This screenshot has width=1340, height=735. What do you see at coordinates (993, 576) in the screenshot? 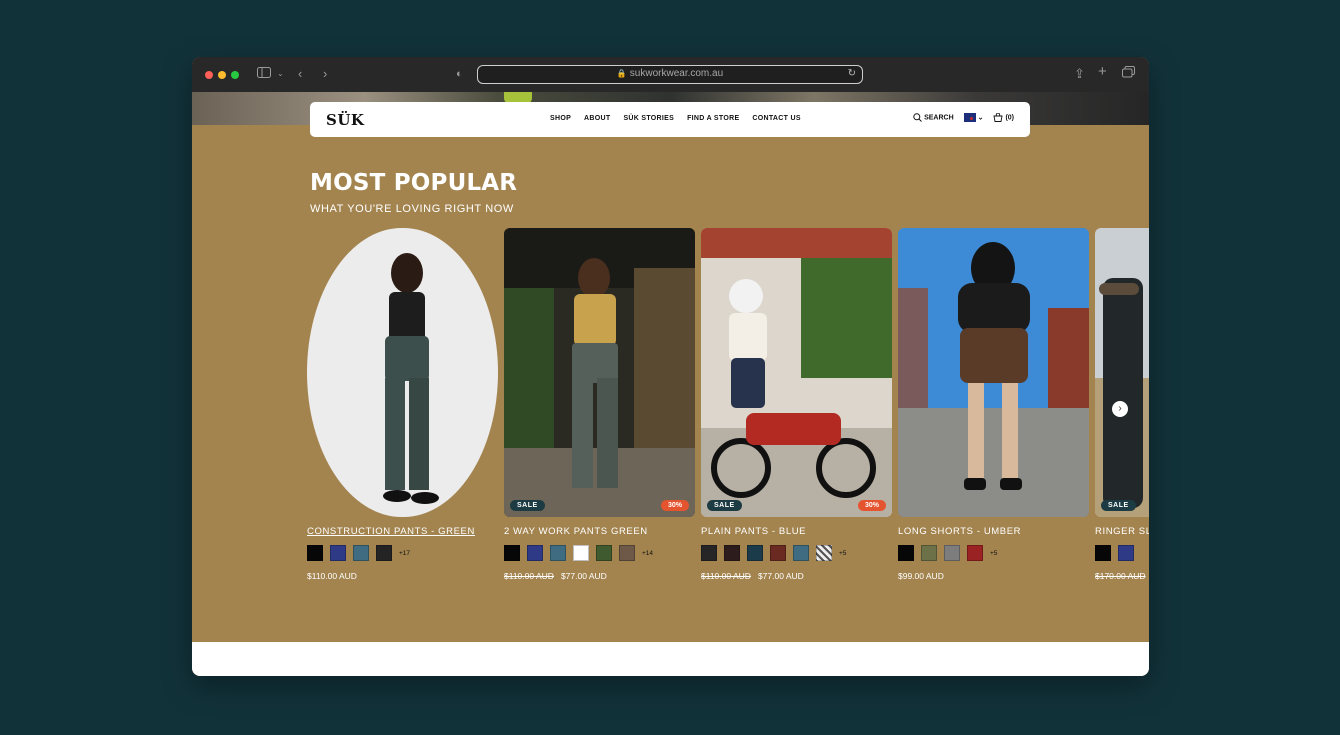
I see `product-price: $99.00 AUD` at bounding box center [993, 576].